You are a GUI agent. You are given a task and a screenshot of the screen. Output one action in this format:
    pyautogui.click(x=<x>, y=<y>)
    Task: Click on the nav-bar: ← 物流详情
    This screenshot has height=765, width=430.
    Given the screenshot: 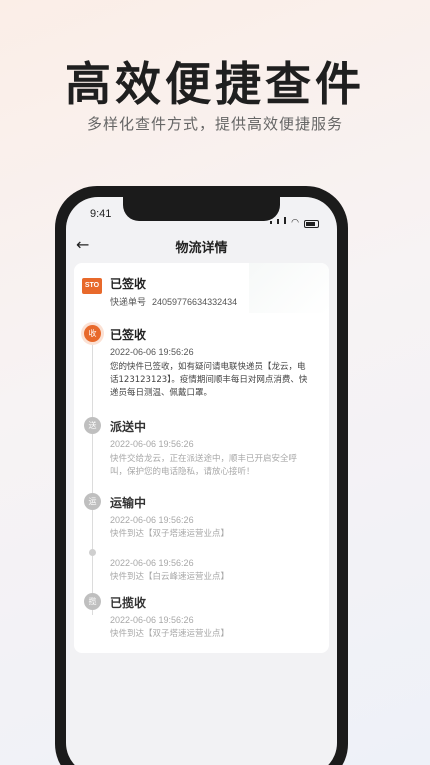 What is the action you would take?
    pyautogui.click(x=201, y=246)
    